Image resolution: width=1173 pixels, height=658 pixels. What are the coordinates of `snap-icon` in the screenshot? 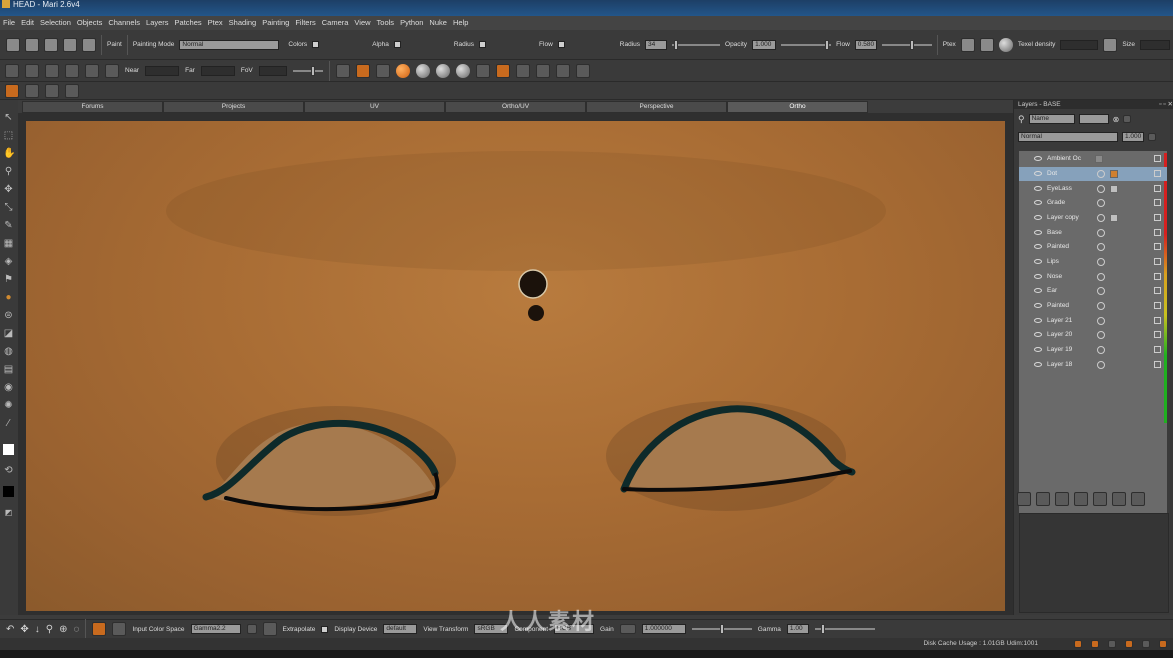 It's located at (502, 70).